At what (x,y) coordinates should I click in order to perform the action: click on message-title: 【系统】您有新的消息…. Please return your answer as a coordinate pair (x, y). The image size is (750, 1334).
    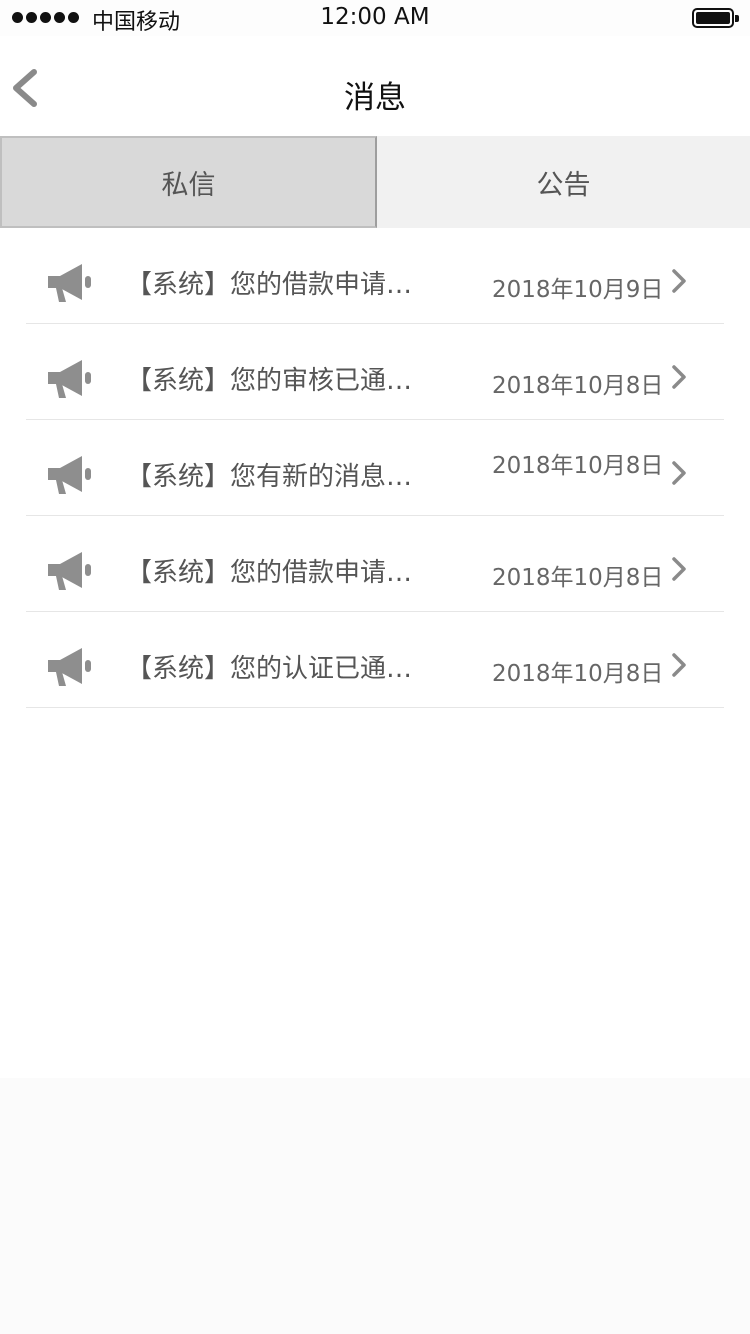
    Looking at the image, I should click on (269, 477).